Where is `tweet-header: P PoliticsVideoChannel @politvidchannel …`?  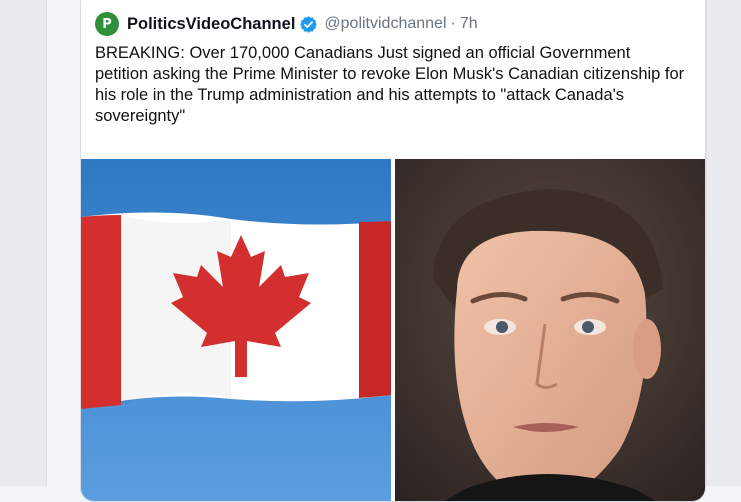 tweet-header: P PoliticsVideoChannel @politvidchannel … is located at coordinates (393, 24).